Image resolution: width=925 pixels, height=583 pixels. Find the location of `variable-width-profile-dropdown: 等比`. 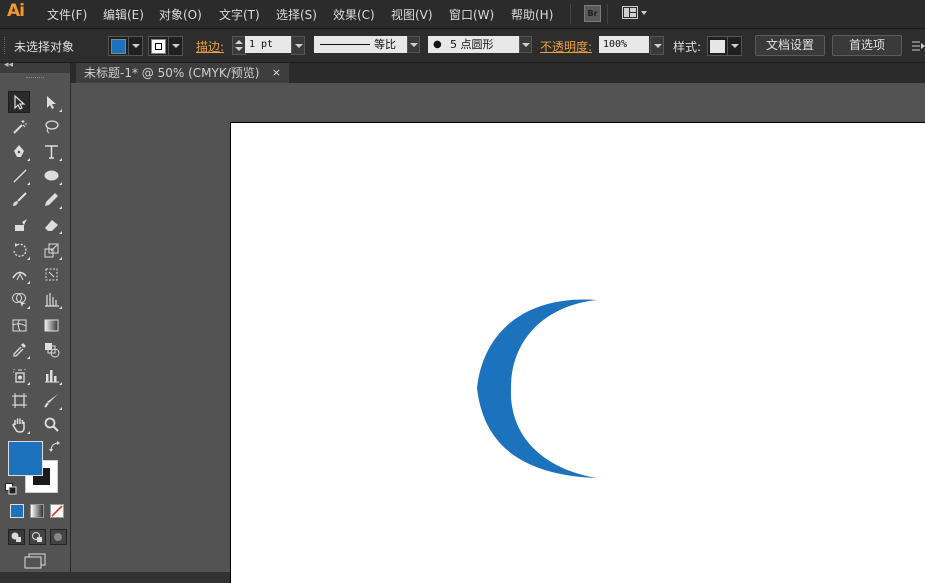

variable-width-profile-dropdown: 等比 is located at coordinates (367, 44).